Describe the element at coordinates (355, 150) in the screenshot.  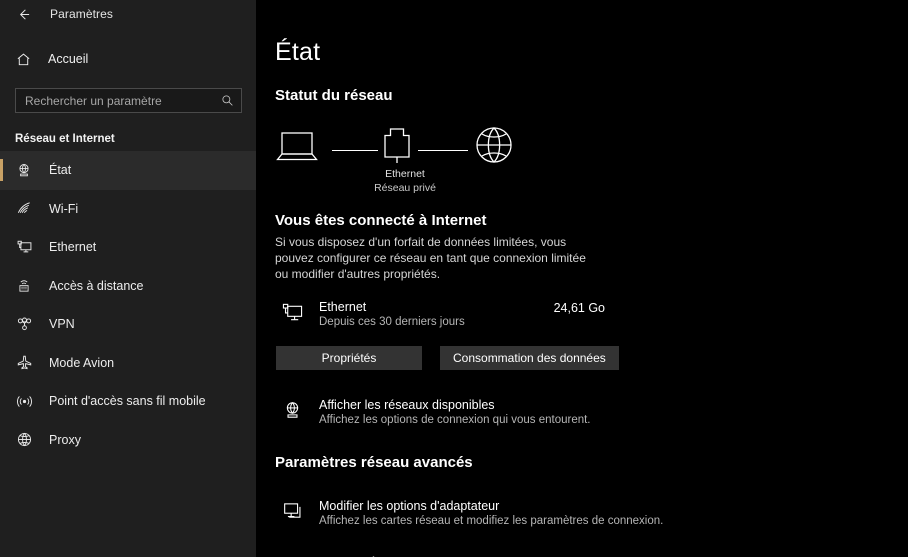
I see `connection-line-device-network` at that location.